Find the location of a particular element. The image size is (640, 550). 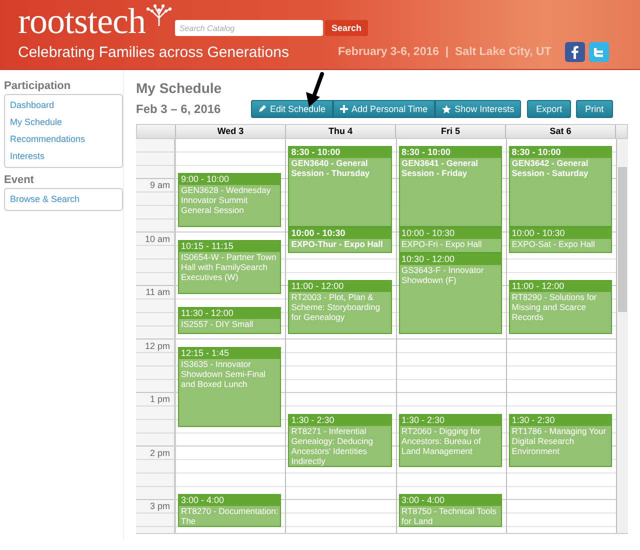

schedule-event: 11:00 - 12:00 RT8290 - Solutions for Missing and Scarce Records is located at coordinates (560, 307).